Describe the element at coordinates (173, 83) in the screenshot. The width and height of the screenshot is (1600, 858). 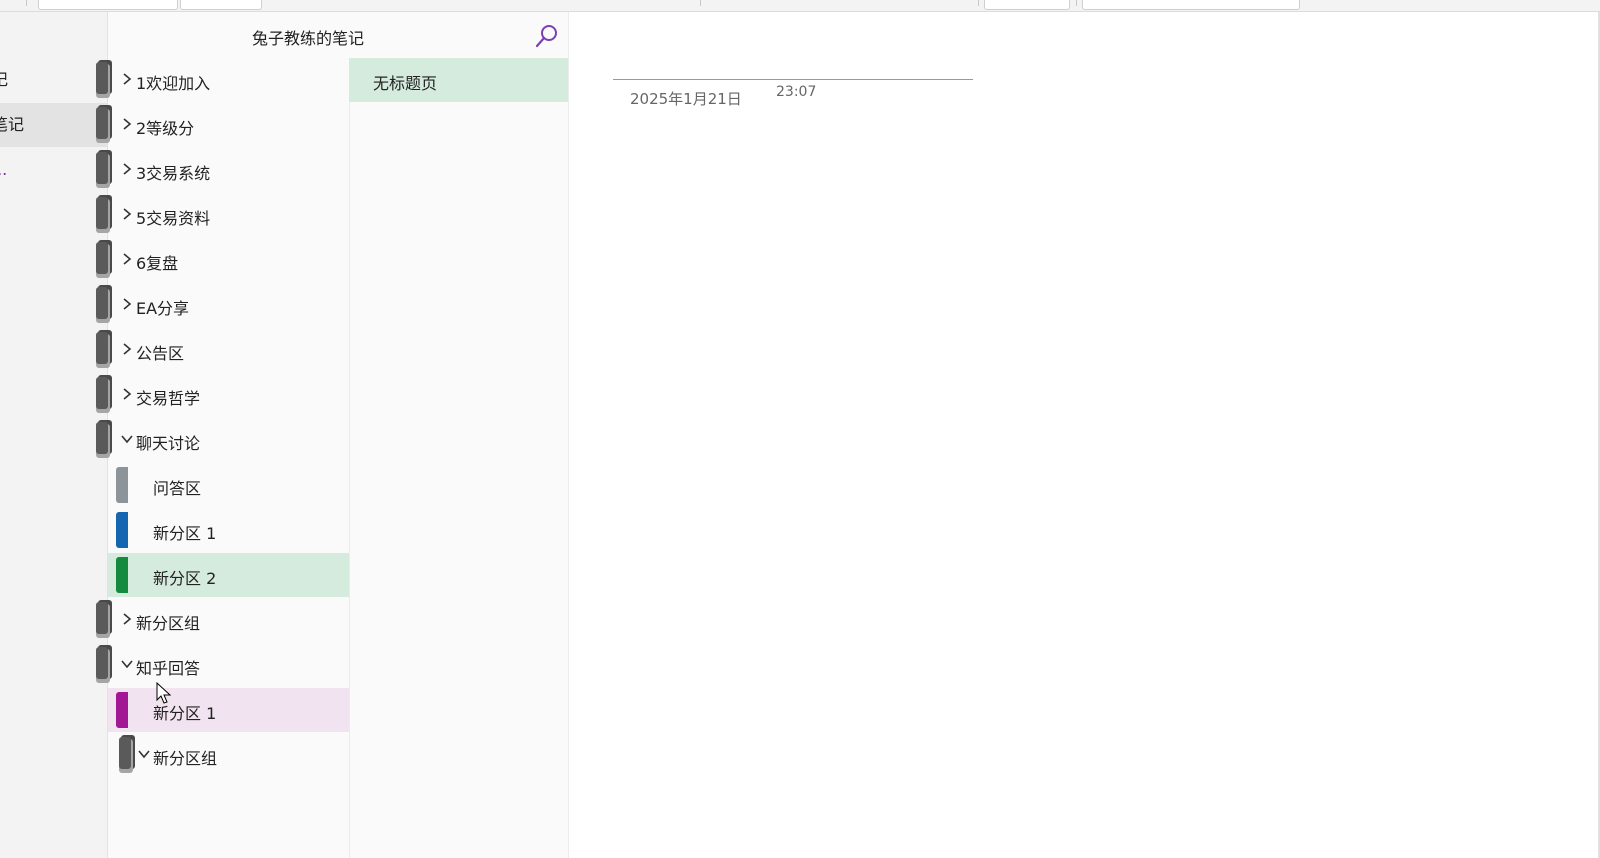
I see `section-group-label: 1欢迎加入` at that location.